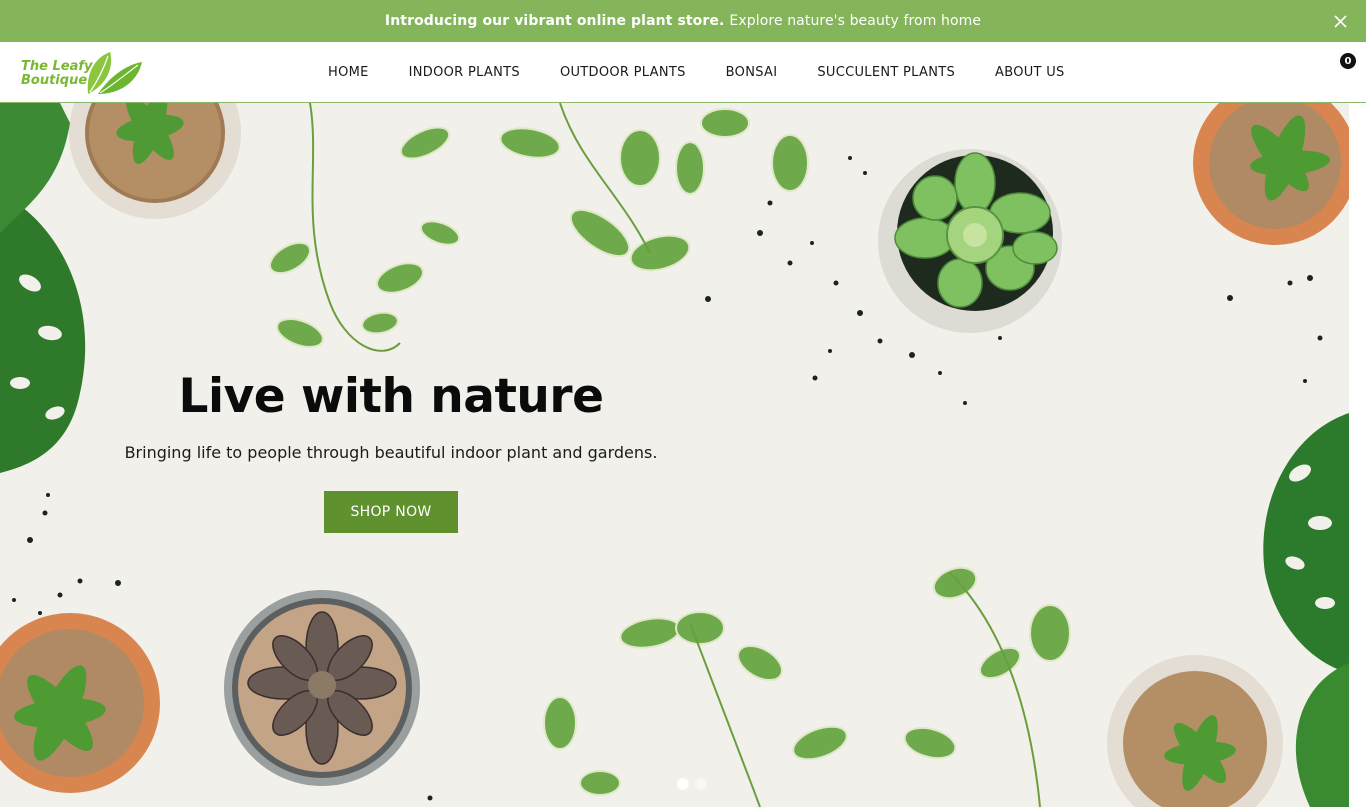 The image size is (1366, 807). What do you see at coordinates (1030, 72) in the screenshot?
I see `nav-item-about-us: ABOUT US` at bounding box center [1030, 72].